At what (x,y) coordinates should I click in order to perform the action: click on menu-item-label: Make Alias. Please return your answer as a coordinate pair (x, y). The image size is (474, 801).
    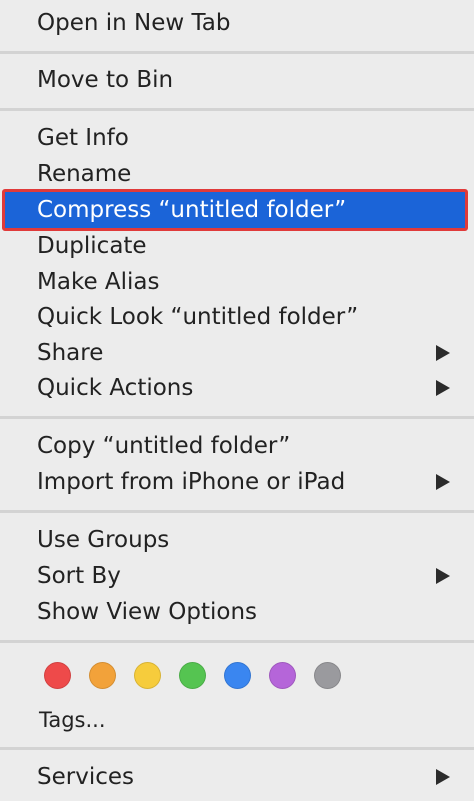
    Looking at the image, I should click on (98, 282).